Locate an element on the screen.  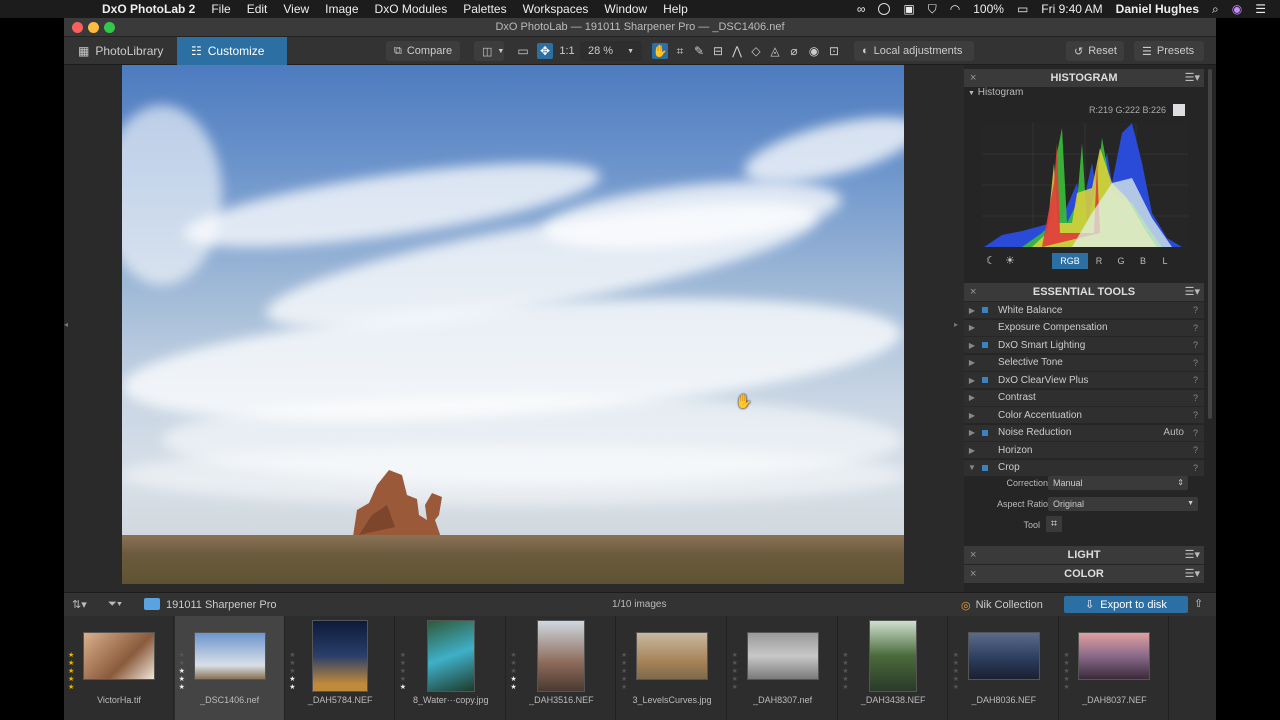
shield-icon: ⛉ is located at coordinates (932, 9).